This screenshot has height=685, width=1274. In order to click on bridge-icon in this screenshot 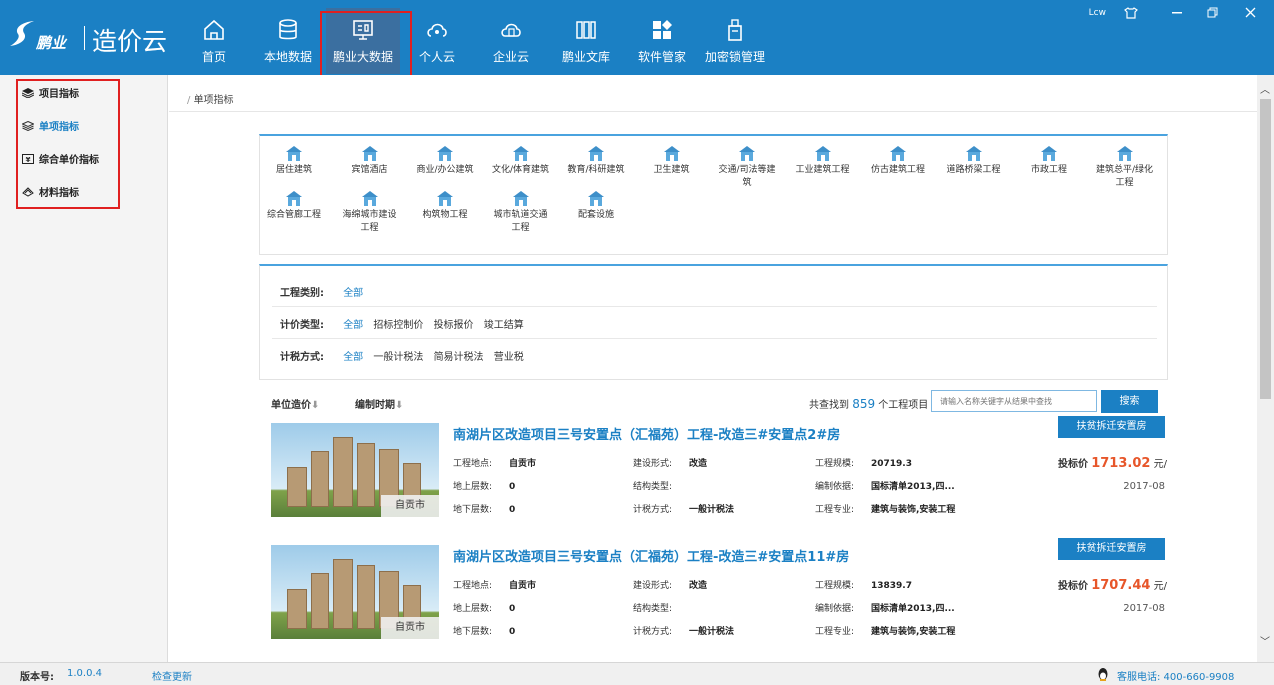, I will do `click(973, 153)`.